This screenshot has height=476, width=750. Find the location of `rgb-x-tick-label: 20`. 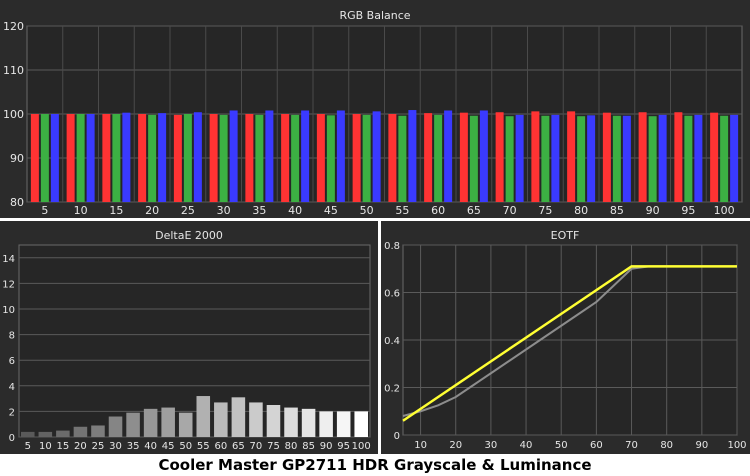

rgb-x-tick-label: 20 is located at coordinates (152, 210).